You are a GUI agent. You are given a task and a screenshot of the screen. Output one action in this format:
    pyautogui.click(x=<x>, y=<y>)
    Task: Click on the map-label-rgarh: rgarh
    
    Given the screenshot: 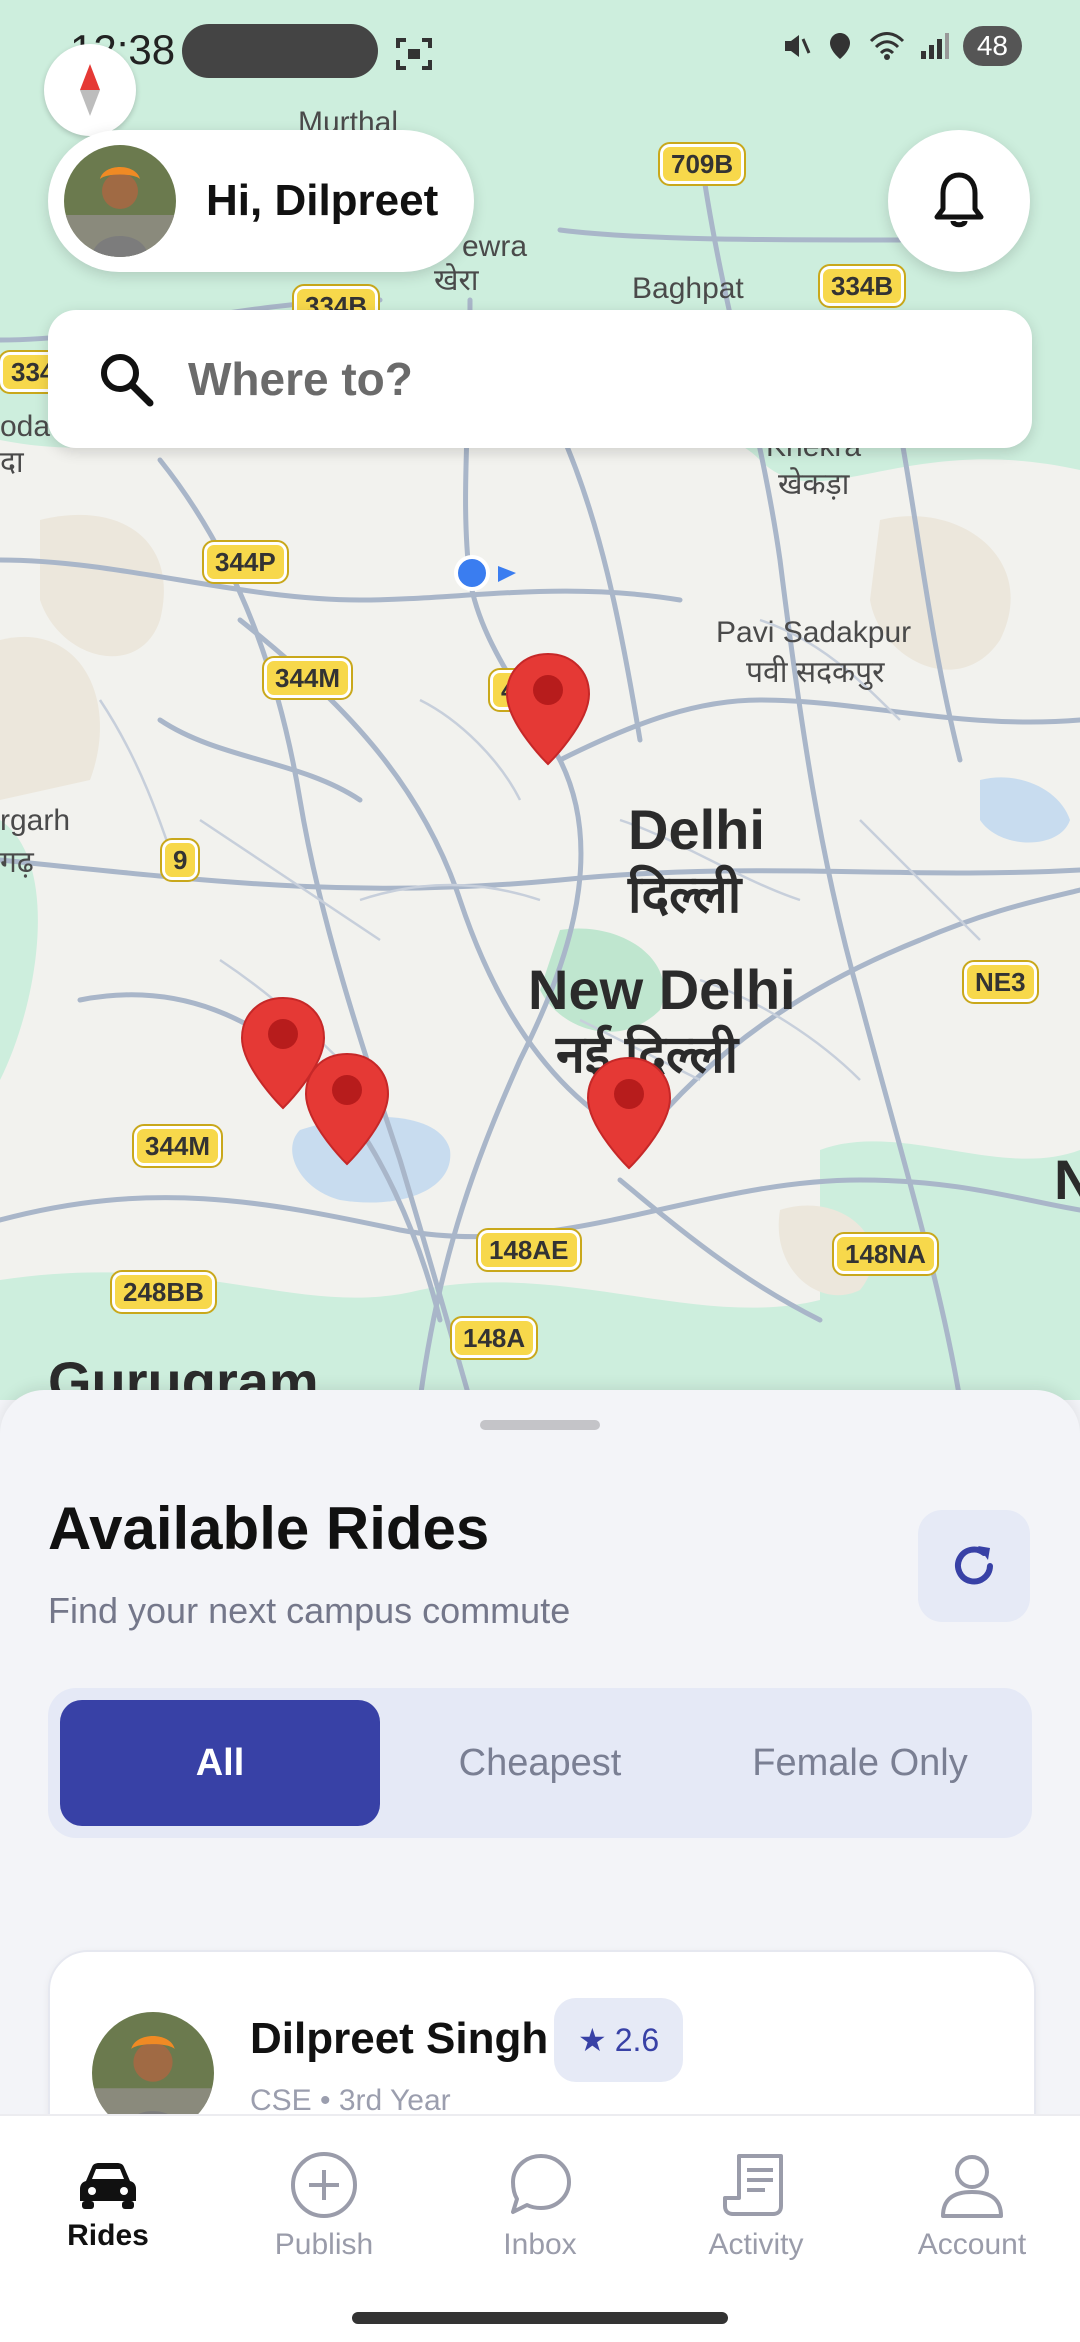 What is the action you would take?
    pyautogui.click(x=35, y=820)
    